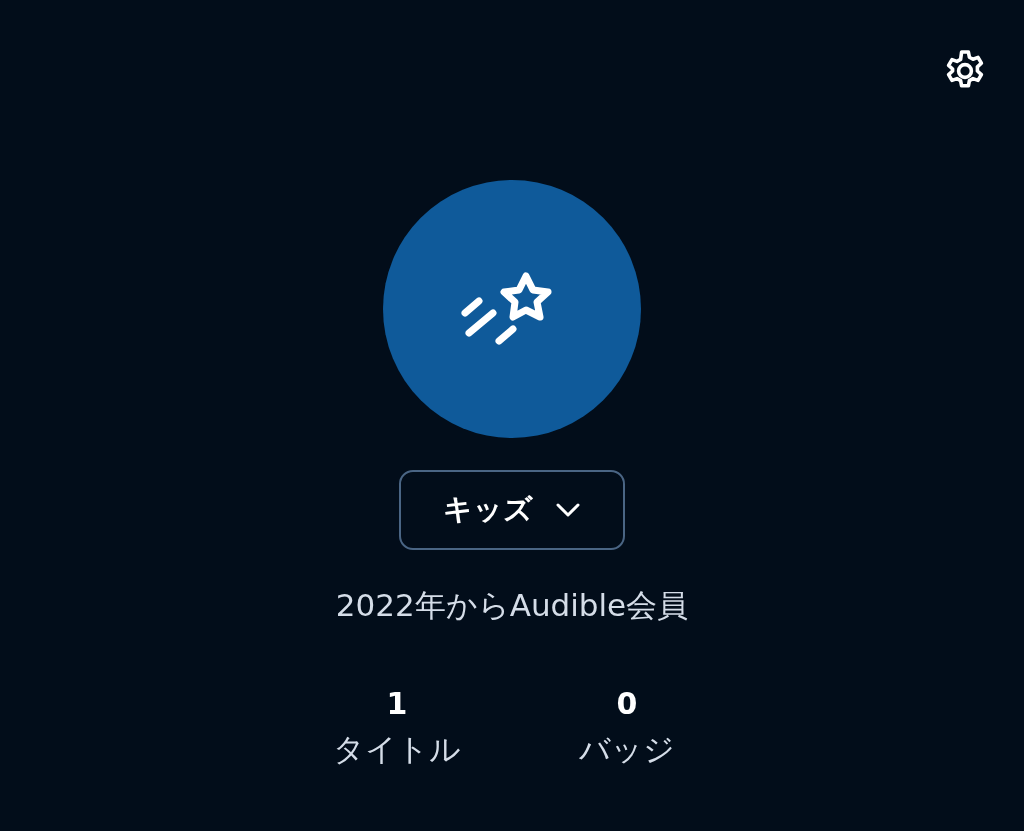 Image resolution: width=1024 pixels, height=831 pixels. I want to click on profile-dropdown: キッズ, so click(512, 510).